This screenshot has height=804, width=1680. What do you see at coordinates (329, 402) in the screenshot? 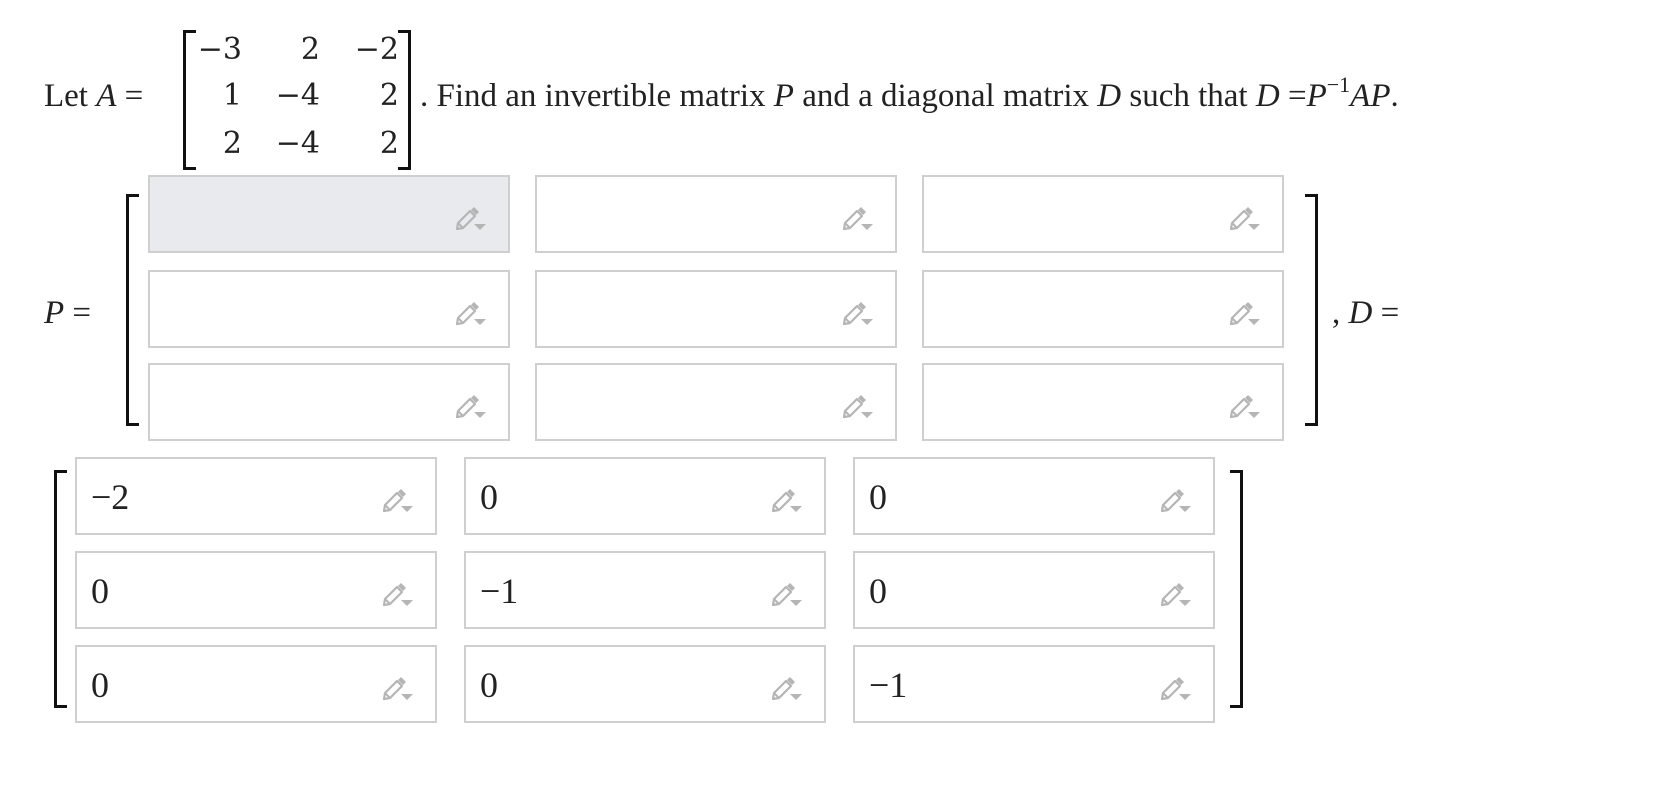
I see `matrix-p-input-r3c1` at bounding box center [329, 402].